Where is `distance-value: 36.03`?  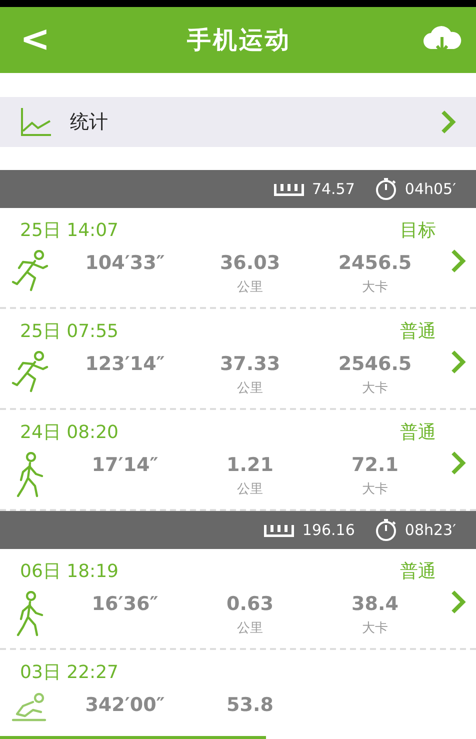
distance-value: 36.03 is located at coordinates (250, 263).